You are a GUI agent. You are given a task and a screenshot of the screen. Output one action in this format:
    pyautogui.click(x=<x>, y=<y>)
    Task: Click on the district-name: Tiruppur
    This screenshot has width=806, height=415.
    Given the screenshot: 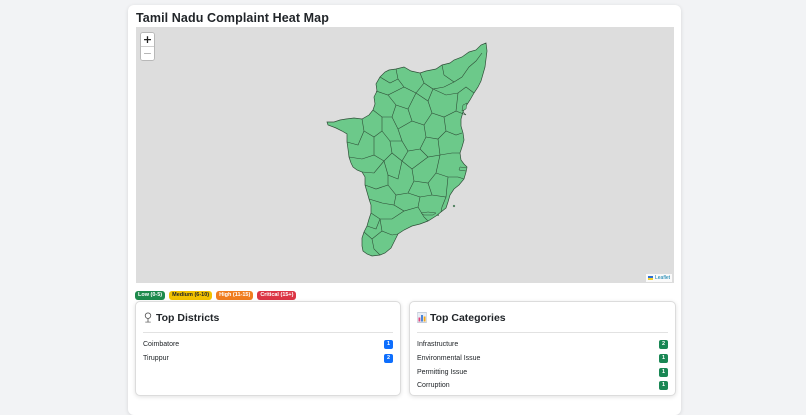 What is the action you would take?
    pyautogui.click(x=156, y=359)
    